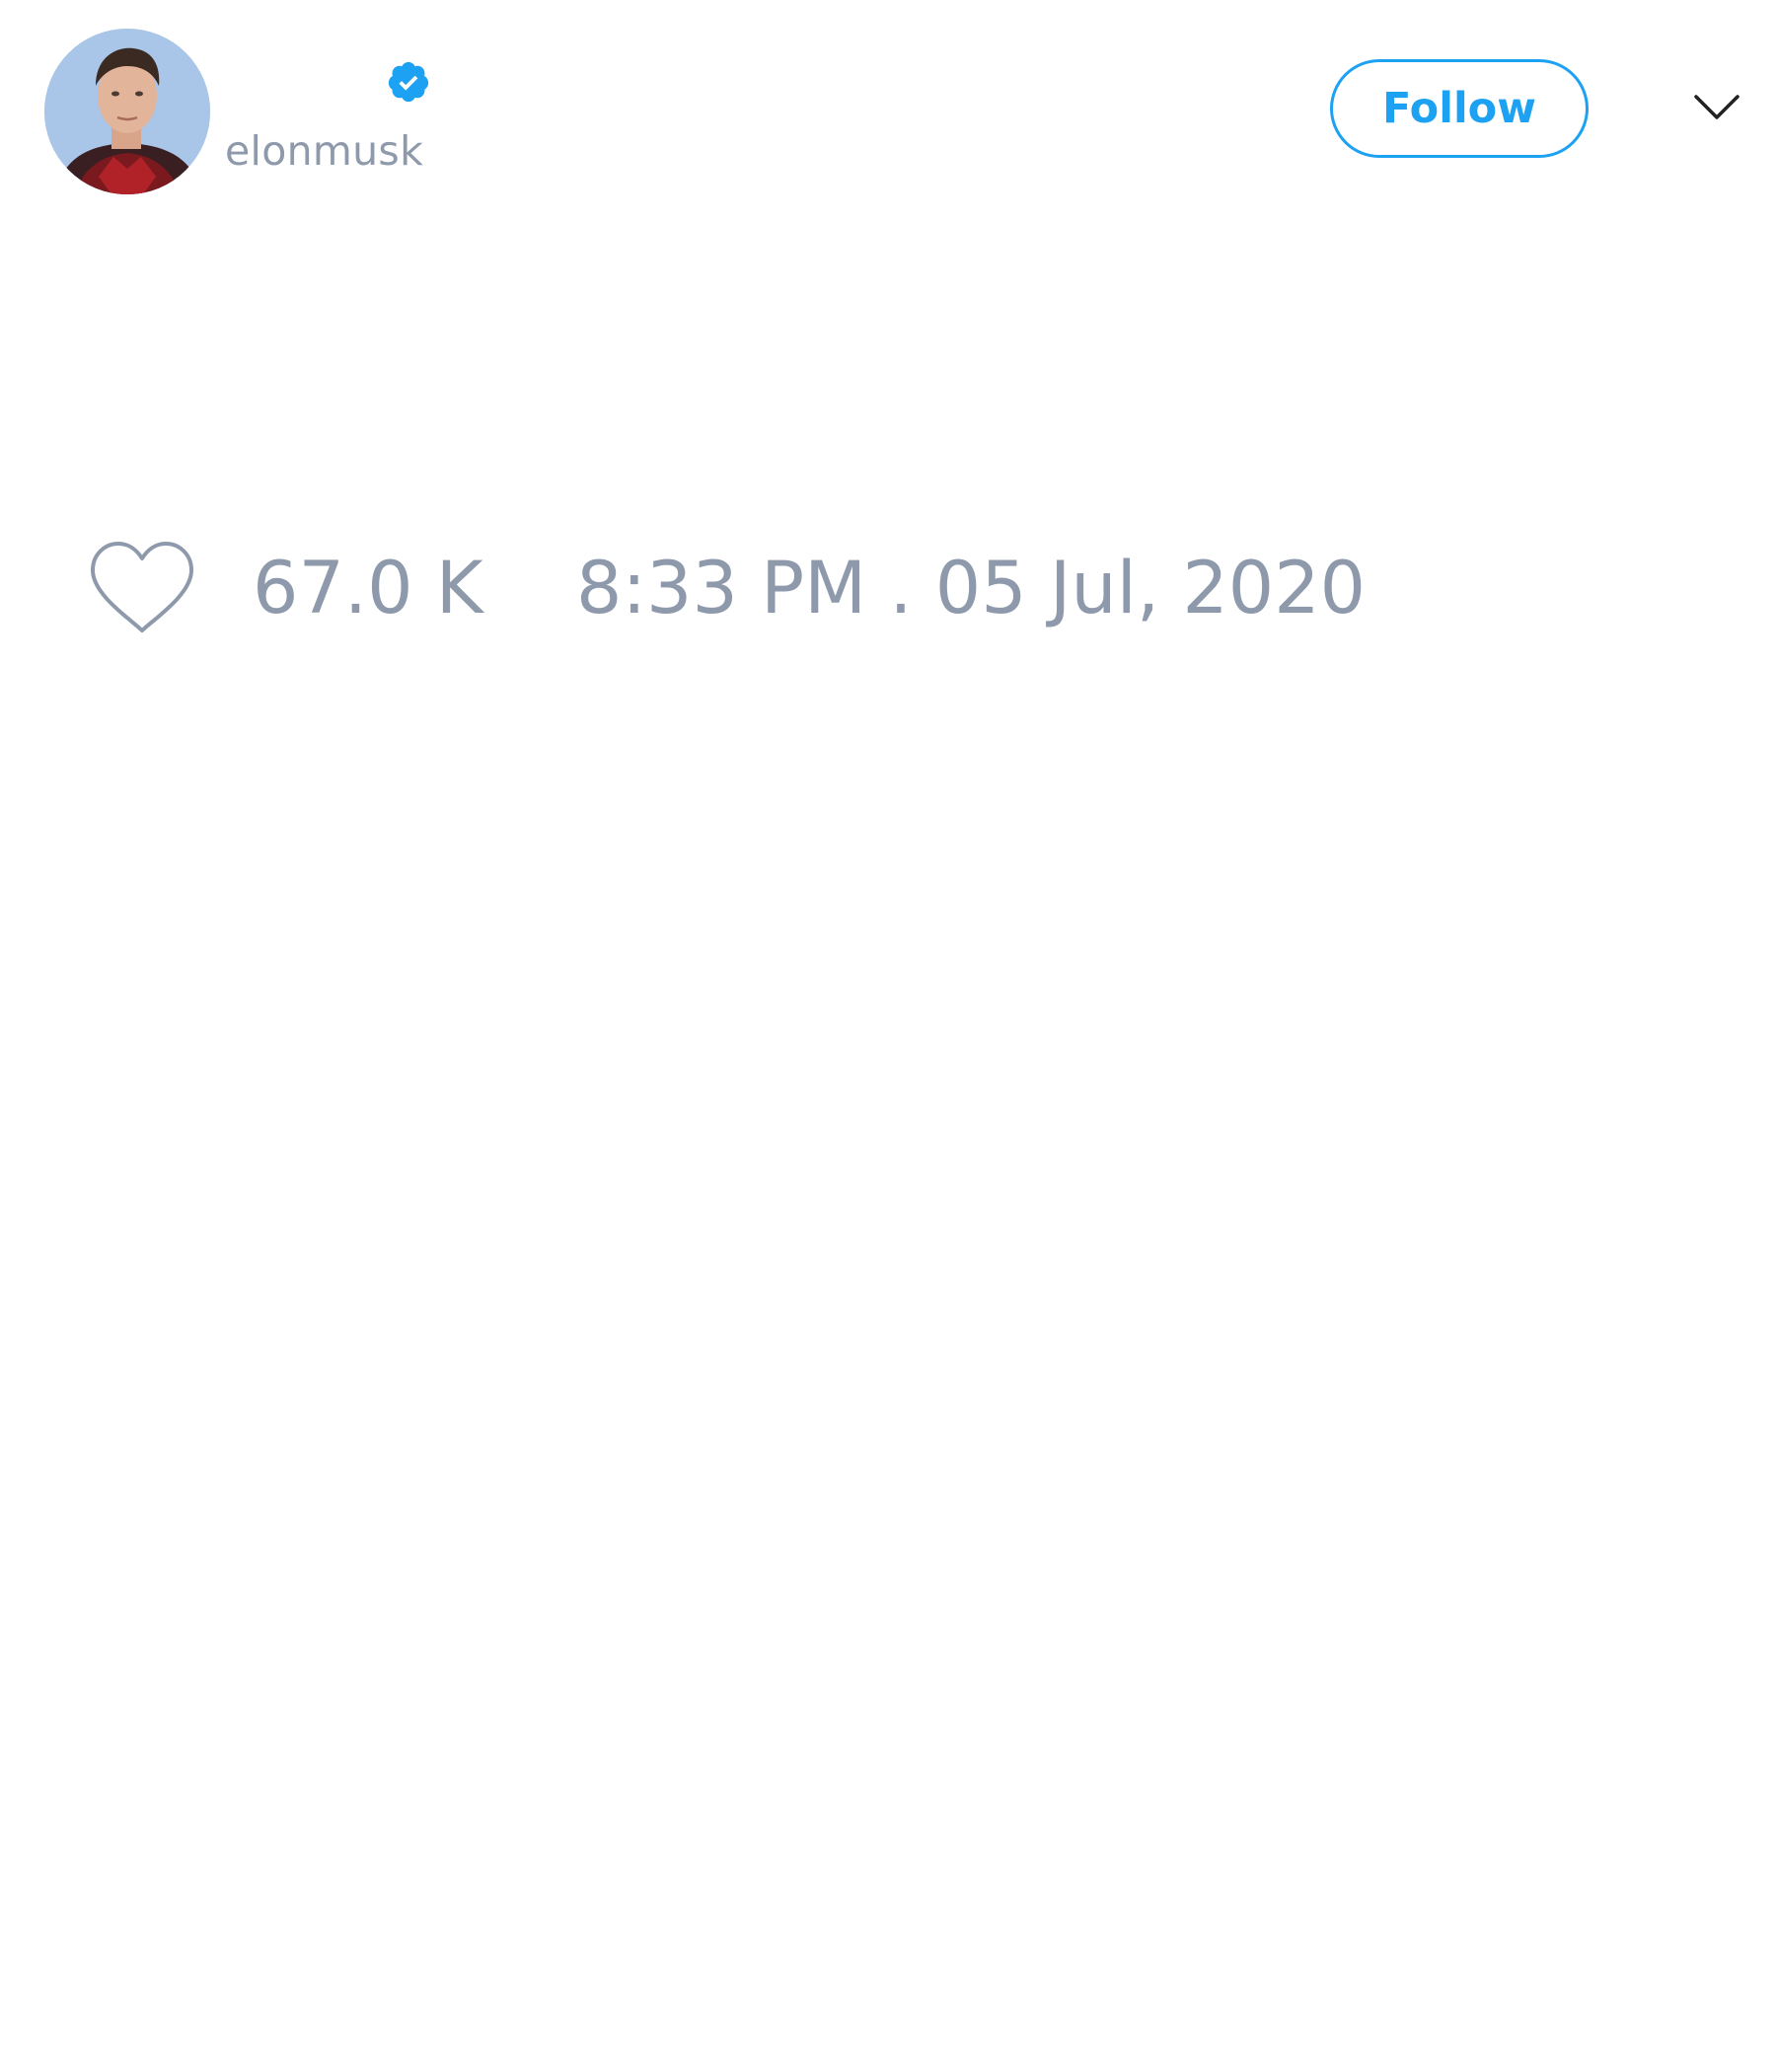  What do you see at coordinates (368, 588) in the screenshot?
I see `like-count: 67.0 K` at bounding box center [368, 588].